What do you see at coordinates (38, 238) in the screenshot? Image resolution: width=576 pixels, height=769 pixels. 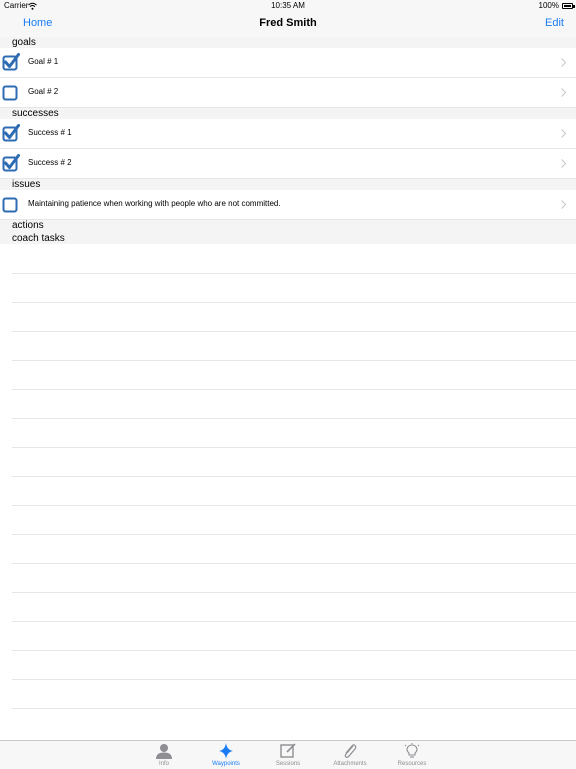 I see `section-title-coach-tasks: coach tasks` at bounding box center [38, 238].